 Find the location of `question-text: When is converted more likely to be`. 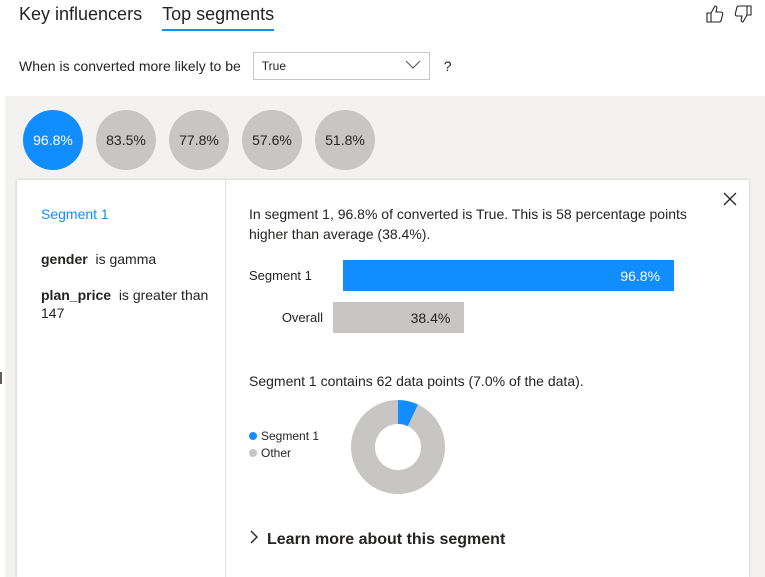

question-text: When is converted more likely to be is located at coordinates (130, 66).